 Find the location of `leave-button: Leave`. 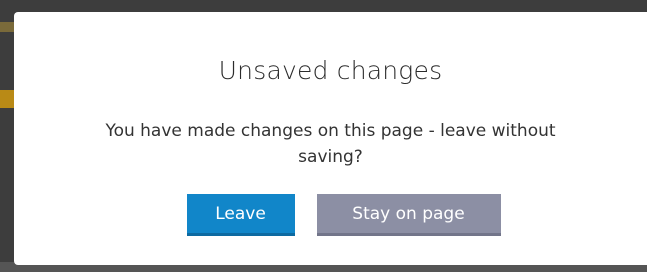

leave-button: Leave is located at coordinates (240, 215).